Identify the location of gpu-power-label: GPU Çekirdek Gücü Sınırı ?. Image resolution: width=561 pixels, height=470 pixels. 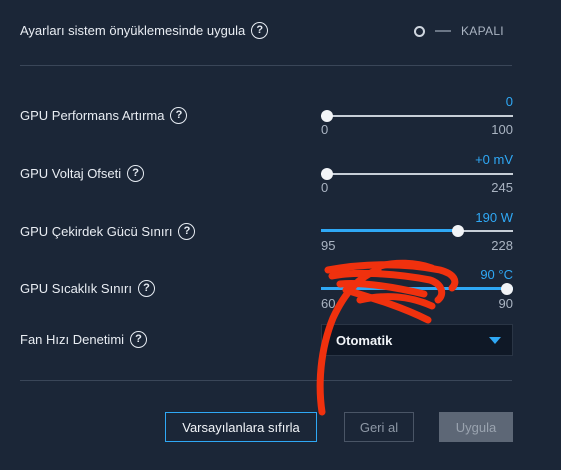
(108, 231).